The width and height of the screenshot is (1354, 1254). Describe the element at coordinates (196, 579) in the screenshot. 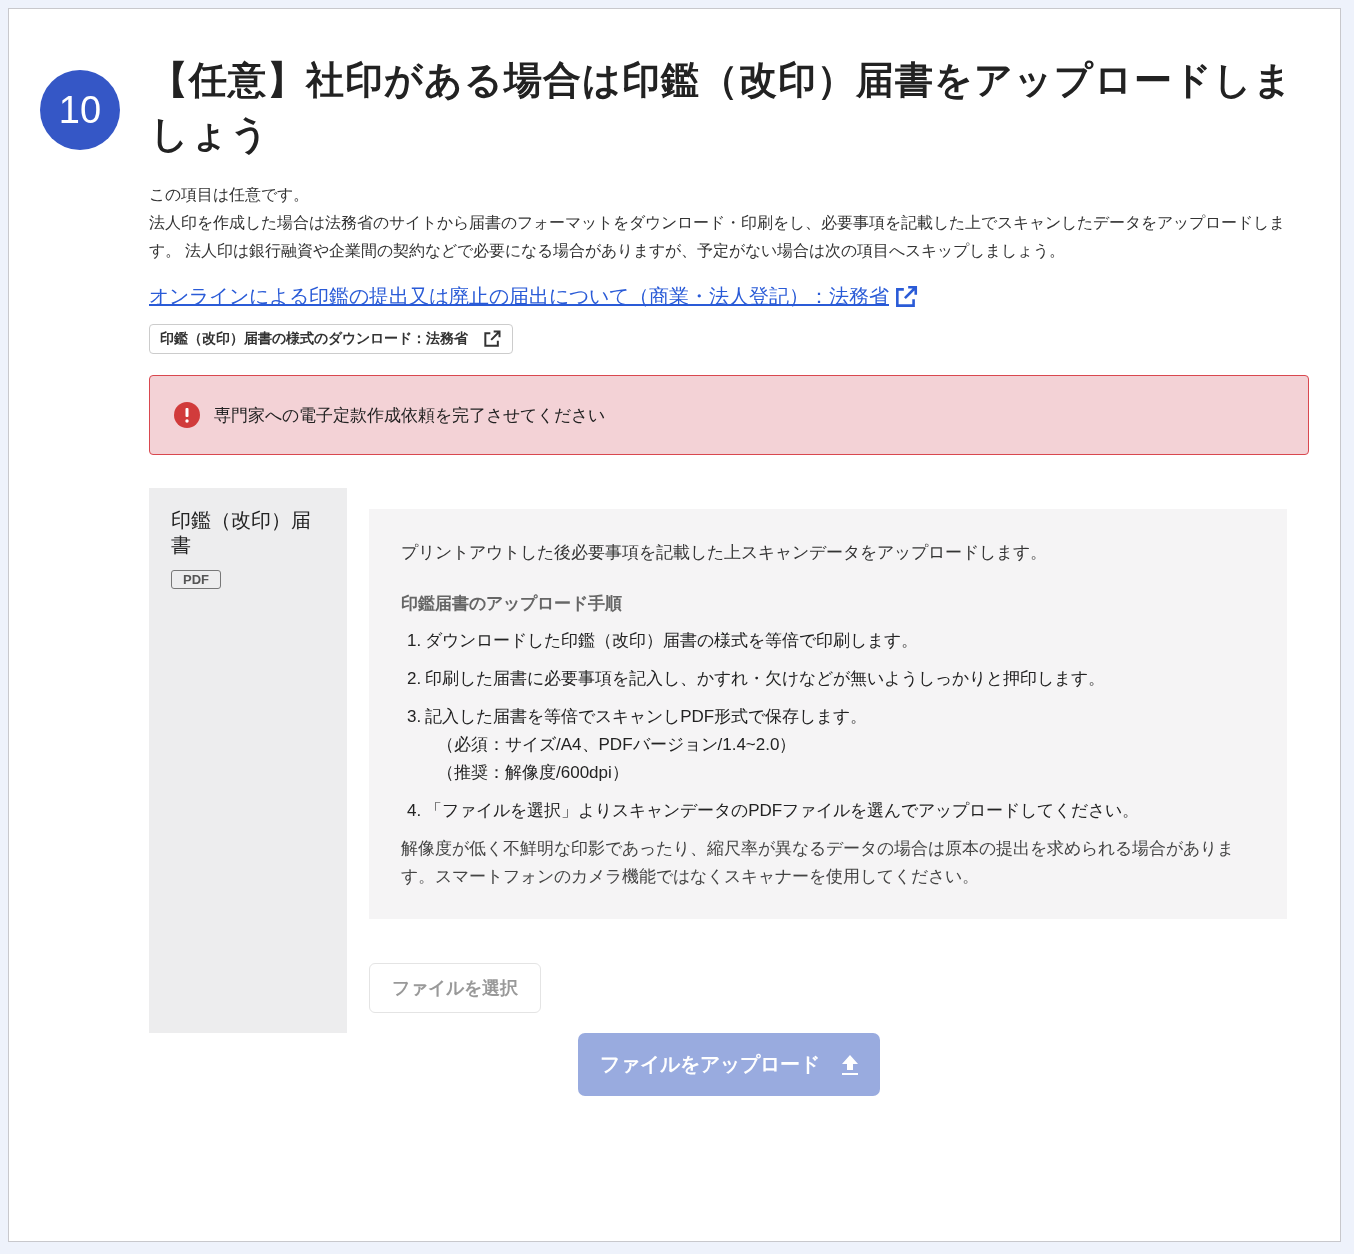

I see `format-tag: PDF` at that location.